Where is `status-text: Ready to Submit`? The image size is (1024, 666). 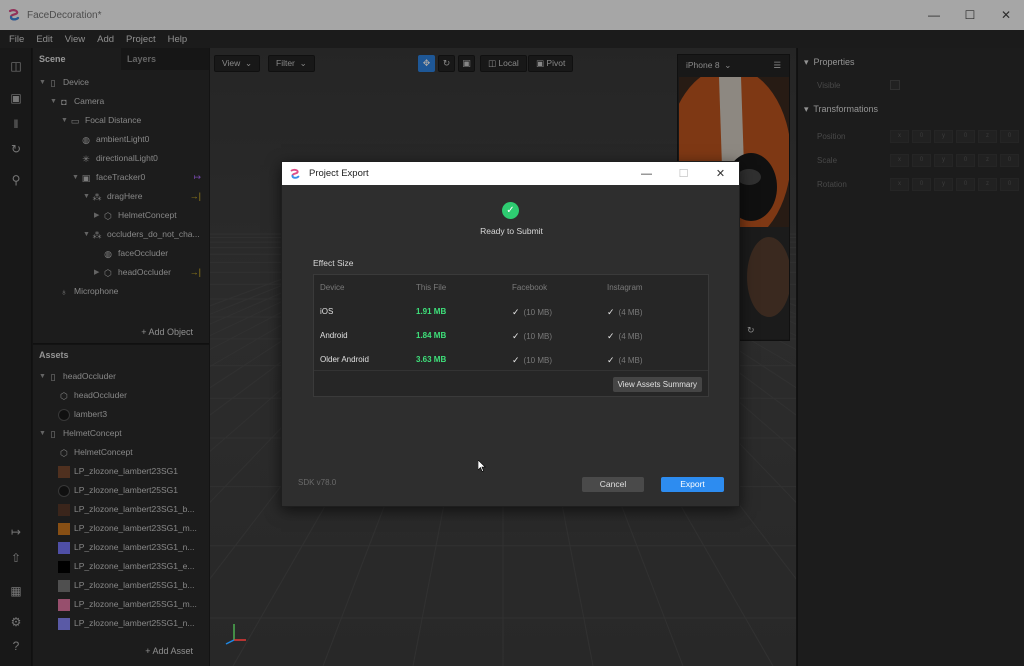
status-text: Ready to Submit is located at coordinates (511, 231).